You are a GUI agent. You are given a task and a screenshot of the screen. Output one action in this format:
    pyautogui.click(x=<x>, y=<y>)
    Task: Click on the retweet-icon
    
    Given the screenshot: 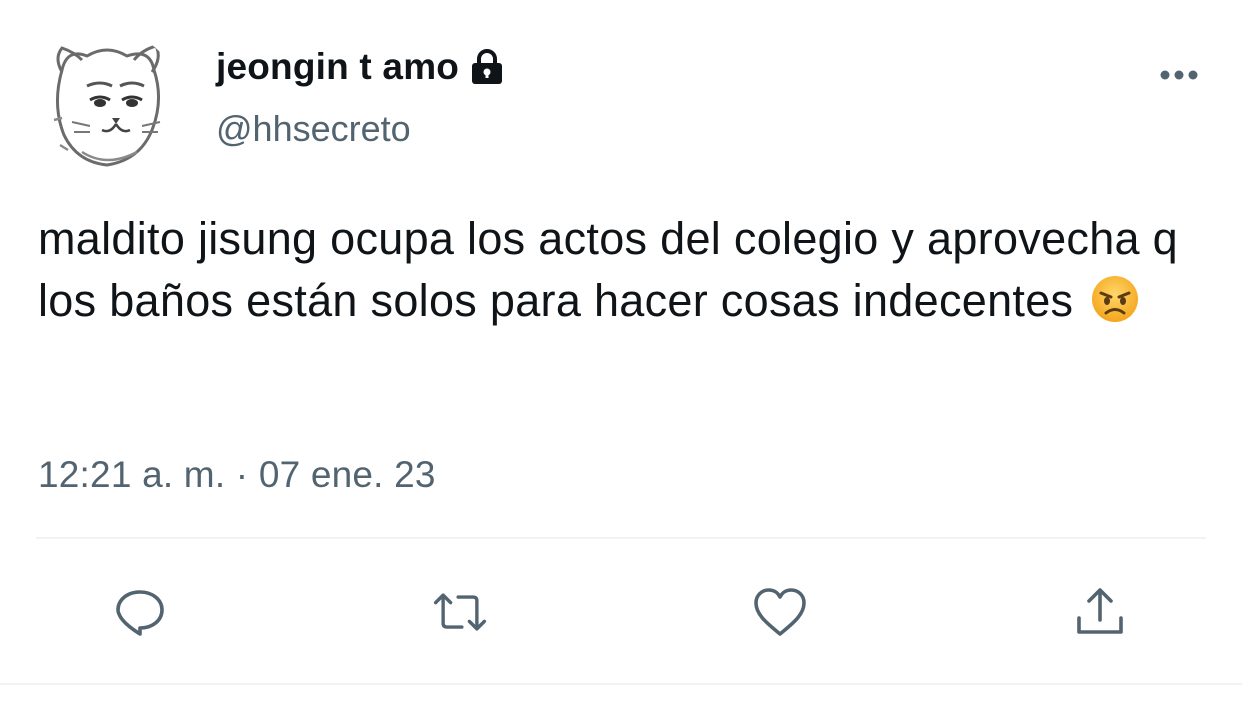 What is the action you would take?
    pyautogui.click(x=460, y=612)
    